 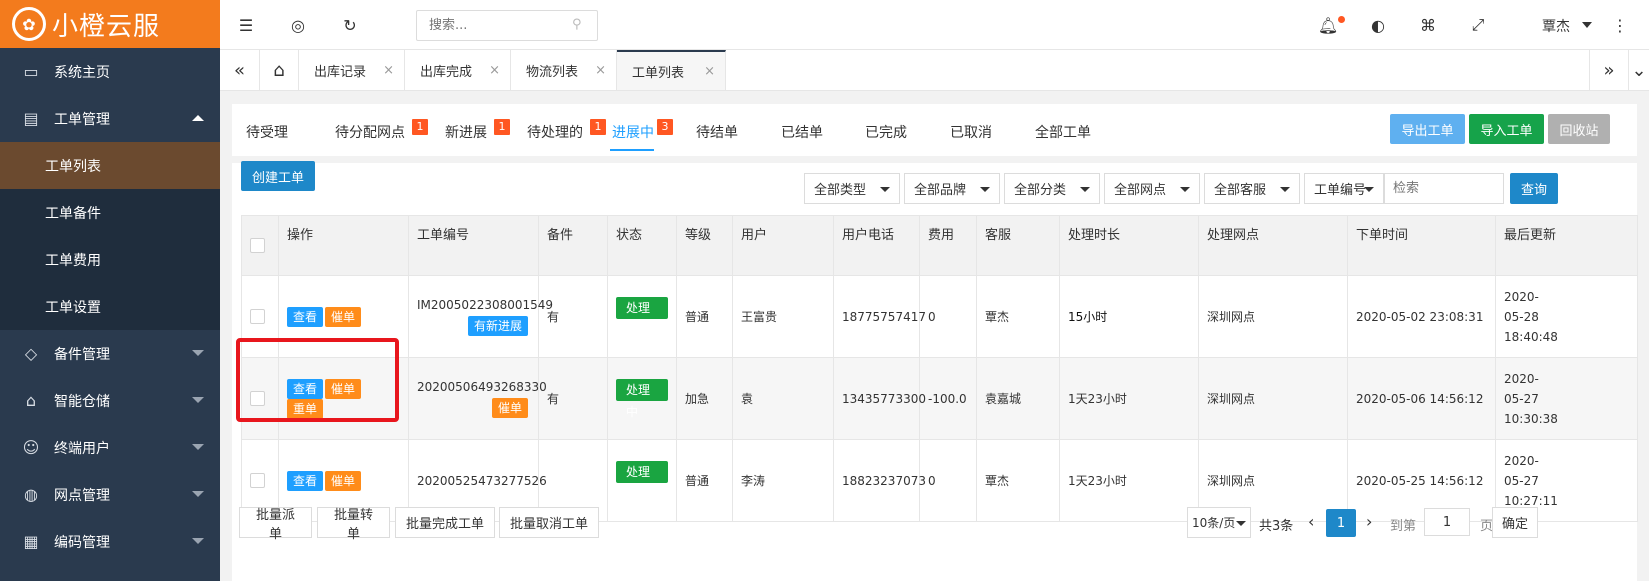 What do you see at coordinates (642, 245) in the screenshot?
I see `col-header-status: 状态` at bounding box center [642, 245].